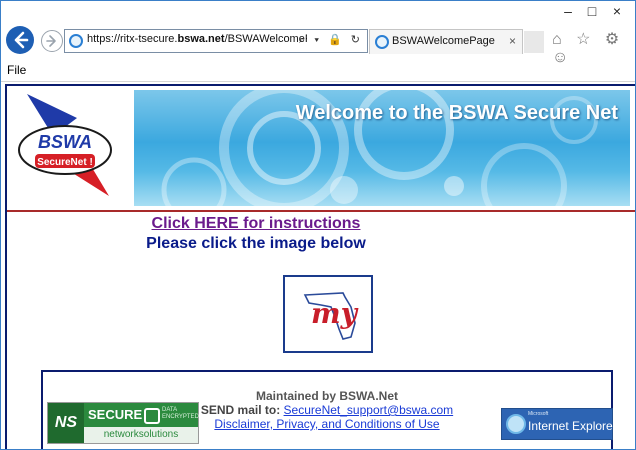 The height and width of the screenshot is (450, 636). What do you see at coordinates (456, 113) in the screenshot?
I see `banner-title: Welcome to the BSWA Secure Net` at bounding box center [456, 113].